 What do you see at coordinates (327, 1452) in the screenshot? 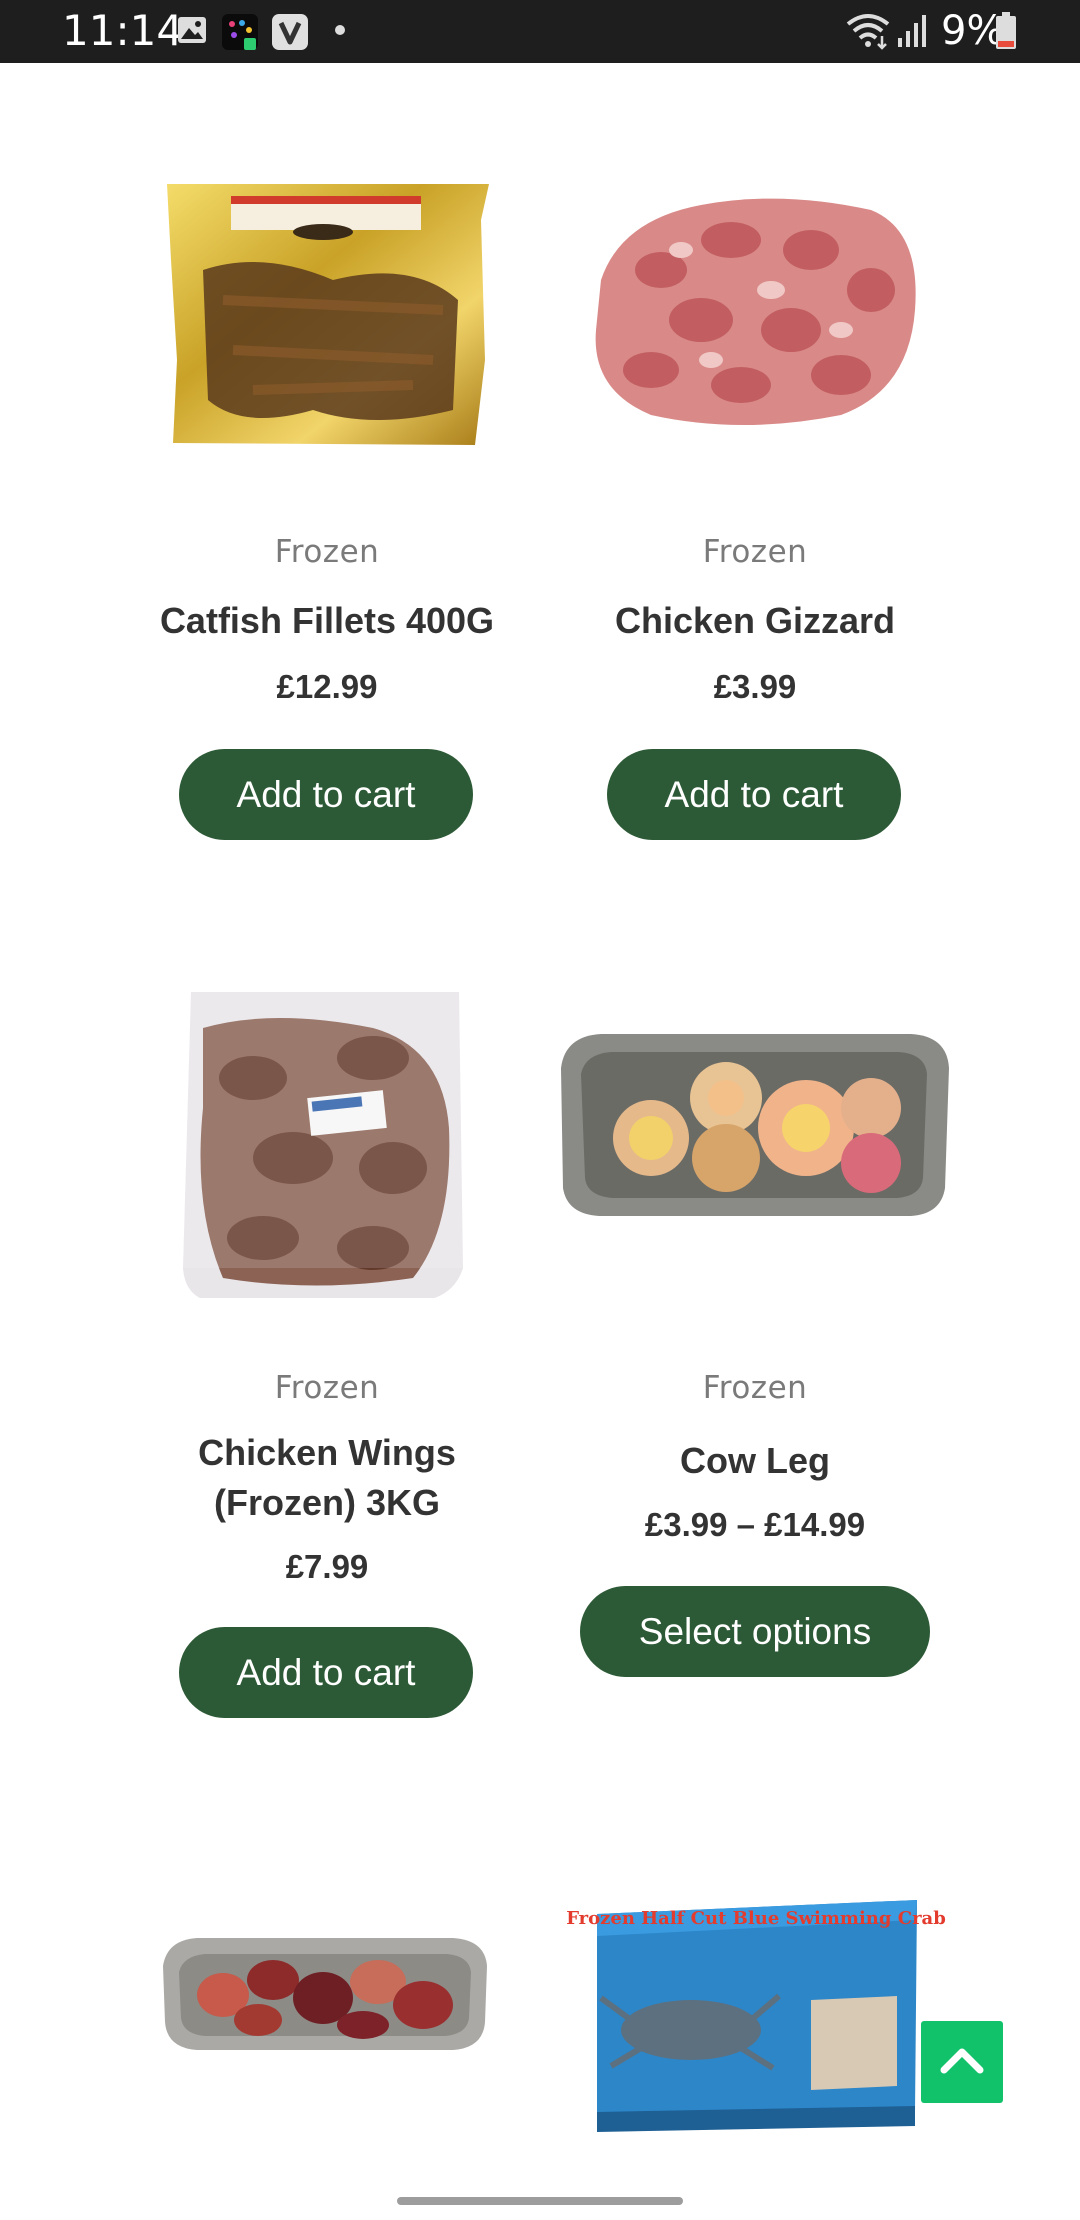
I see `product-title-line1: Chicken Wings` at bounding box center [327, 1452].